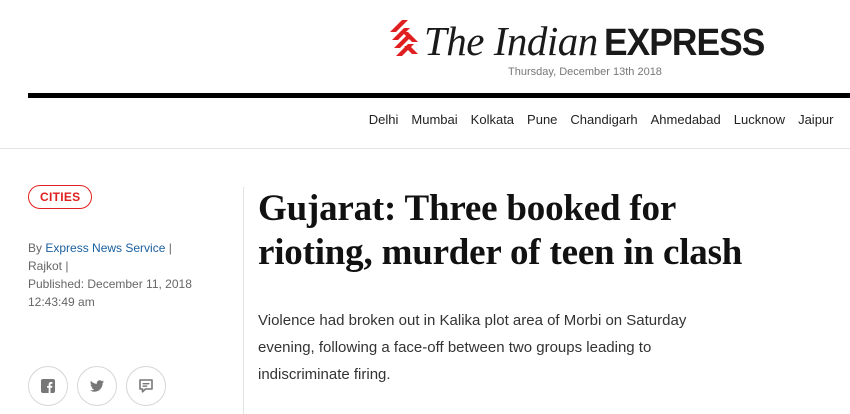 The image size is (850, 414). What do you see at coordinates (404, 38) in the screenshot?
I see `logo-mark-icon` at bounding box center [404, 38].